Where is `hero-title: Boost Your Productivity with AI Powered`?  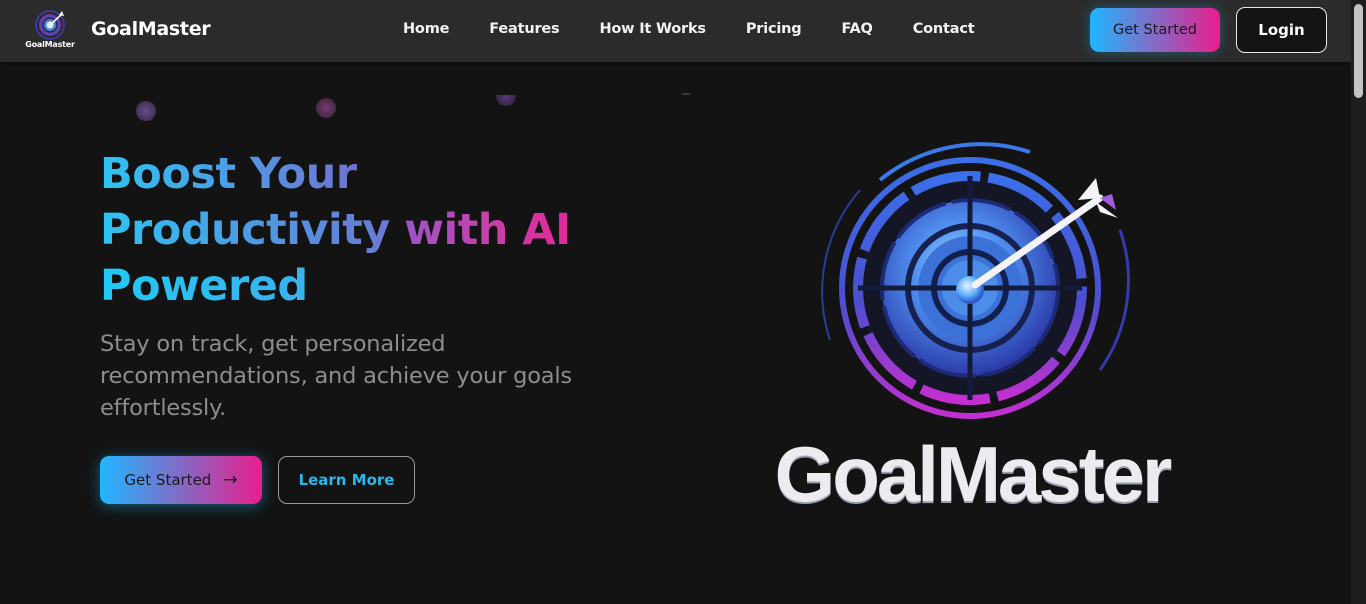 hero-title: Boost Your Productivity with AI Powered is located at coordinates (380, 230).